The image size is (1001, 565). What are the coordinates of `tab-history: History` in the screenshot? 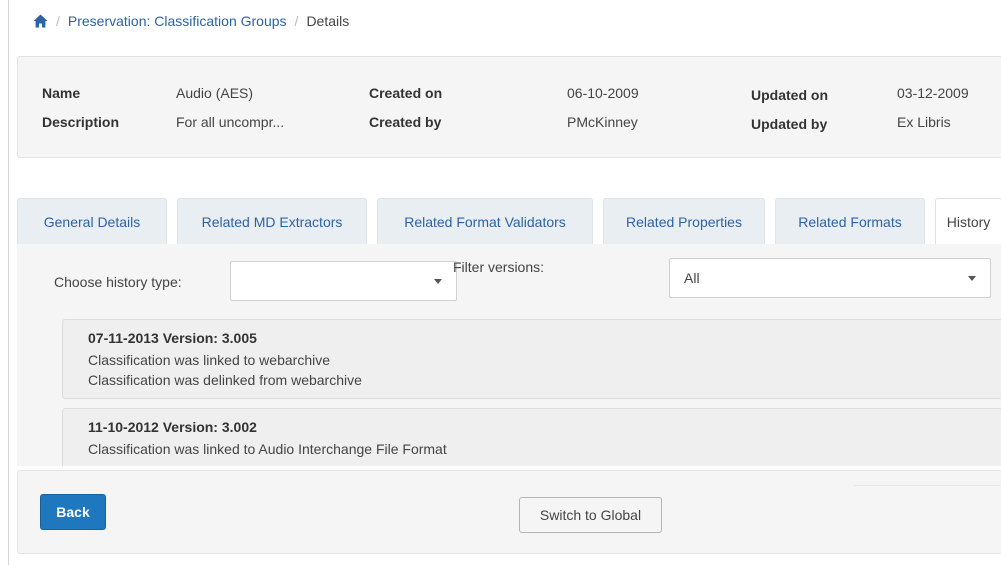 It's located at (968, 221).